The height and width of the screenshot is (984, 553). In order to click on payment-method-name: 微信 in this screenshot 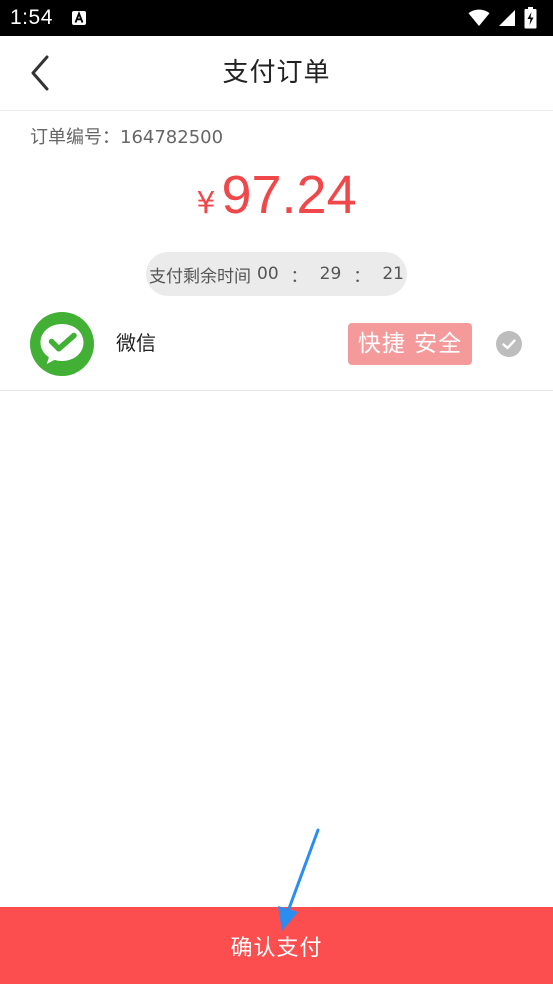, I will do `click(136, 343)`.